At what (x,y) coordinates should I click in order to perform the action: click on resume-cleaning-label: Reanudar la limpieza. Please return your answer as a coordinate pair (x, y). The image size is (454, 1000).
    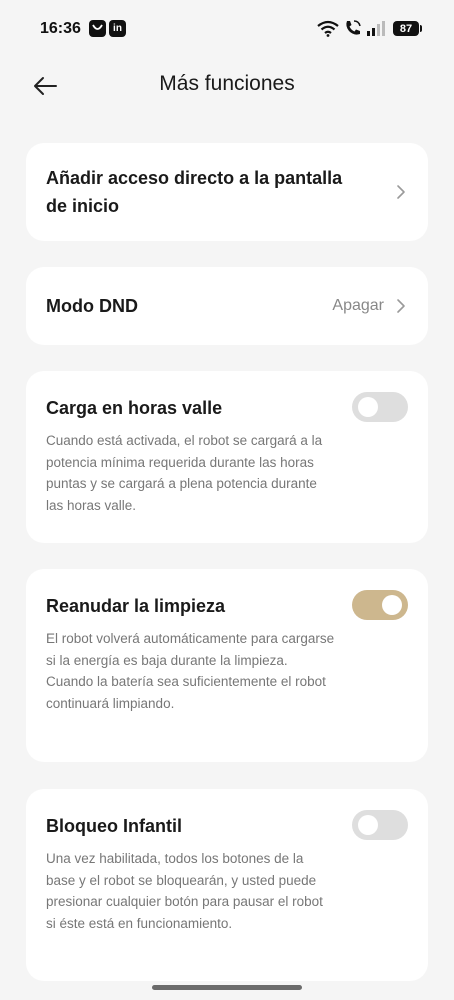
    Looking at the image, I should click on (136, 606).